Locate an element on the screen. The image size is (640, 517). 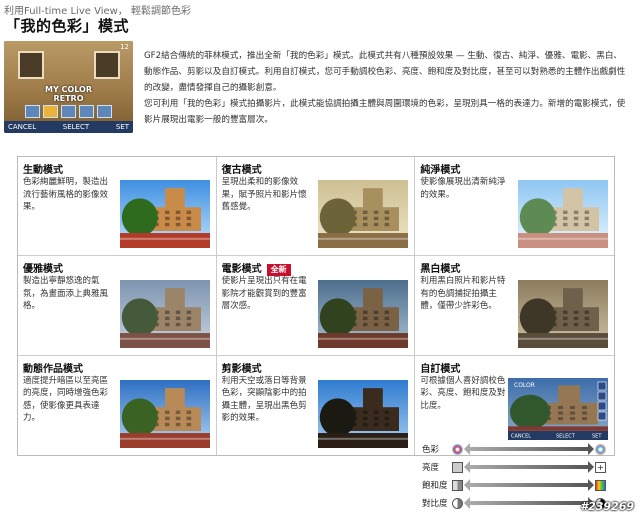
mode-text: 呈現出柔和的影像效果，賦予照片和影片懷舊感覺。 is located at coordinates (264, 194).